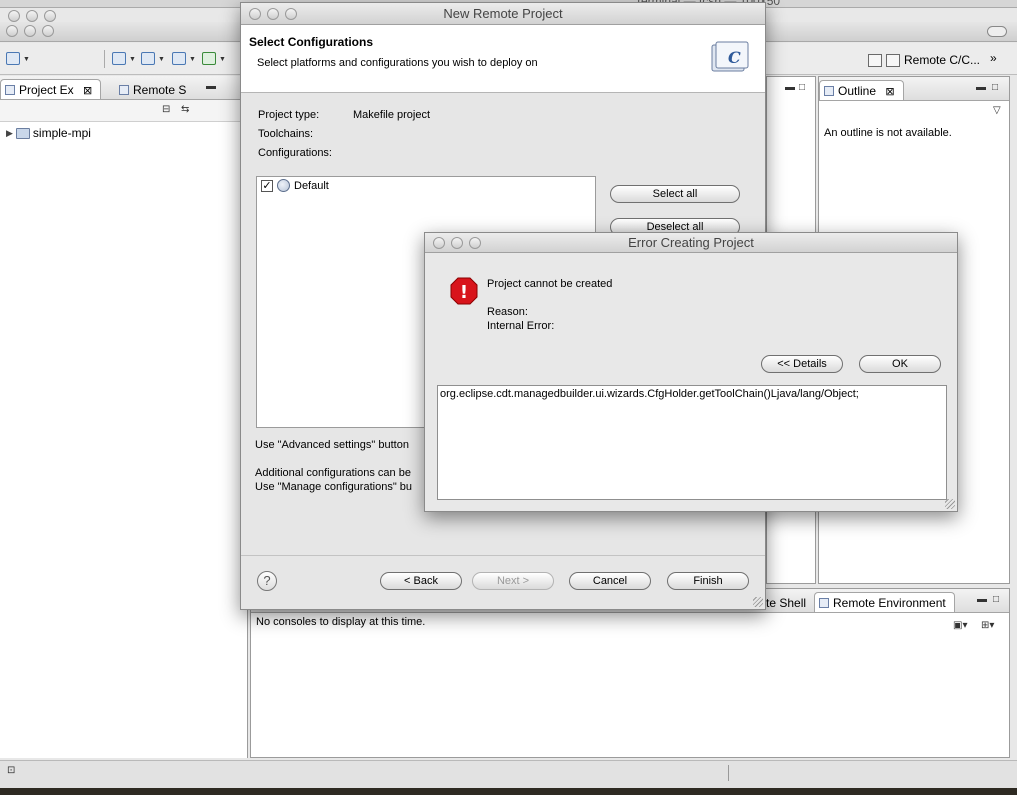  What do you see at coordinates (267, 185) in the screenshot?
I see `default-config-checkbox: ✓` at bounding box center [267, 185].